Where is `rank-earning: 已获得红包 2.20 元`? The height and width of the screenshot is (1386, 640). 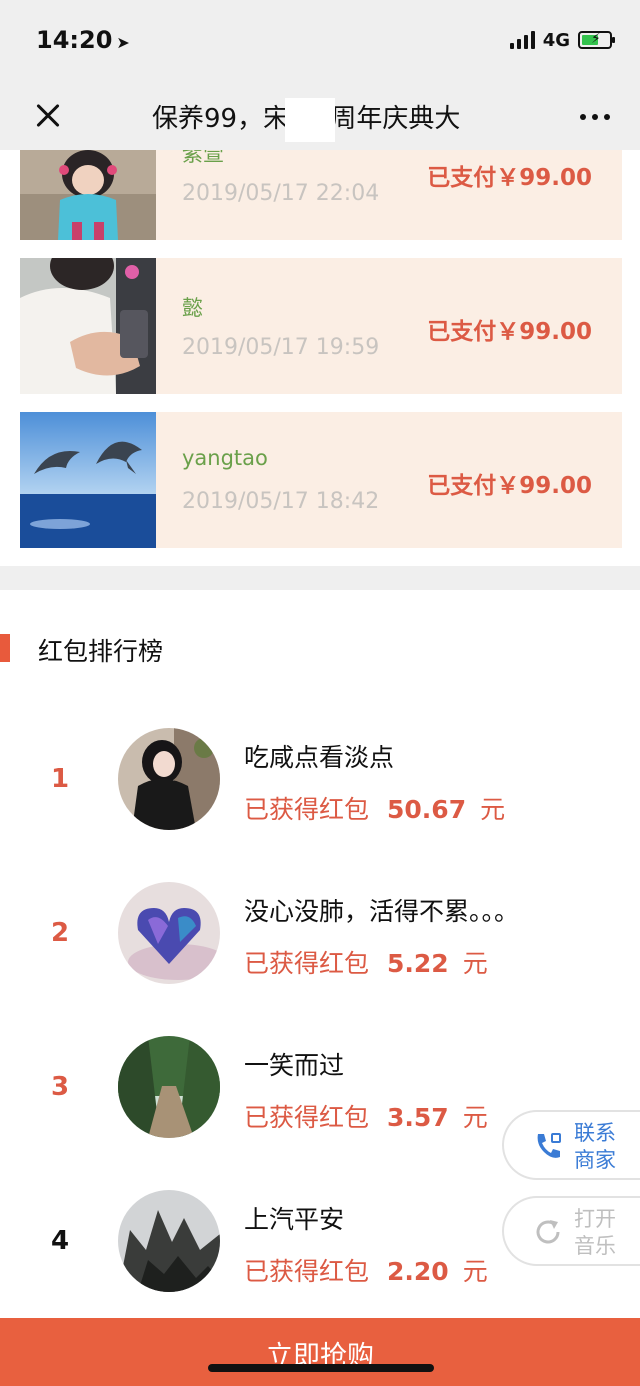
rank-earning: 已获得红包 2.20 元 is located at coordinates (366, 1270).